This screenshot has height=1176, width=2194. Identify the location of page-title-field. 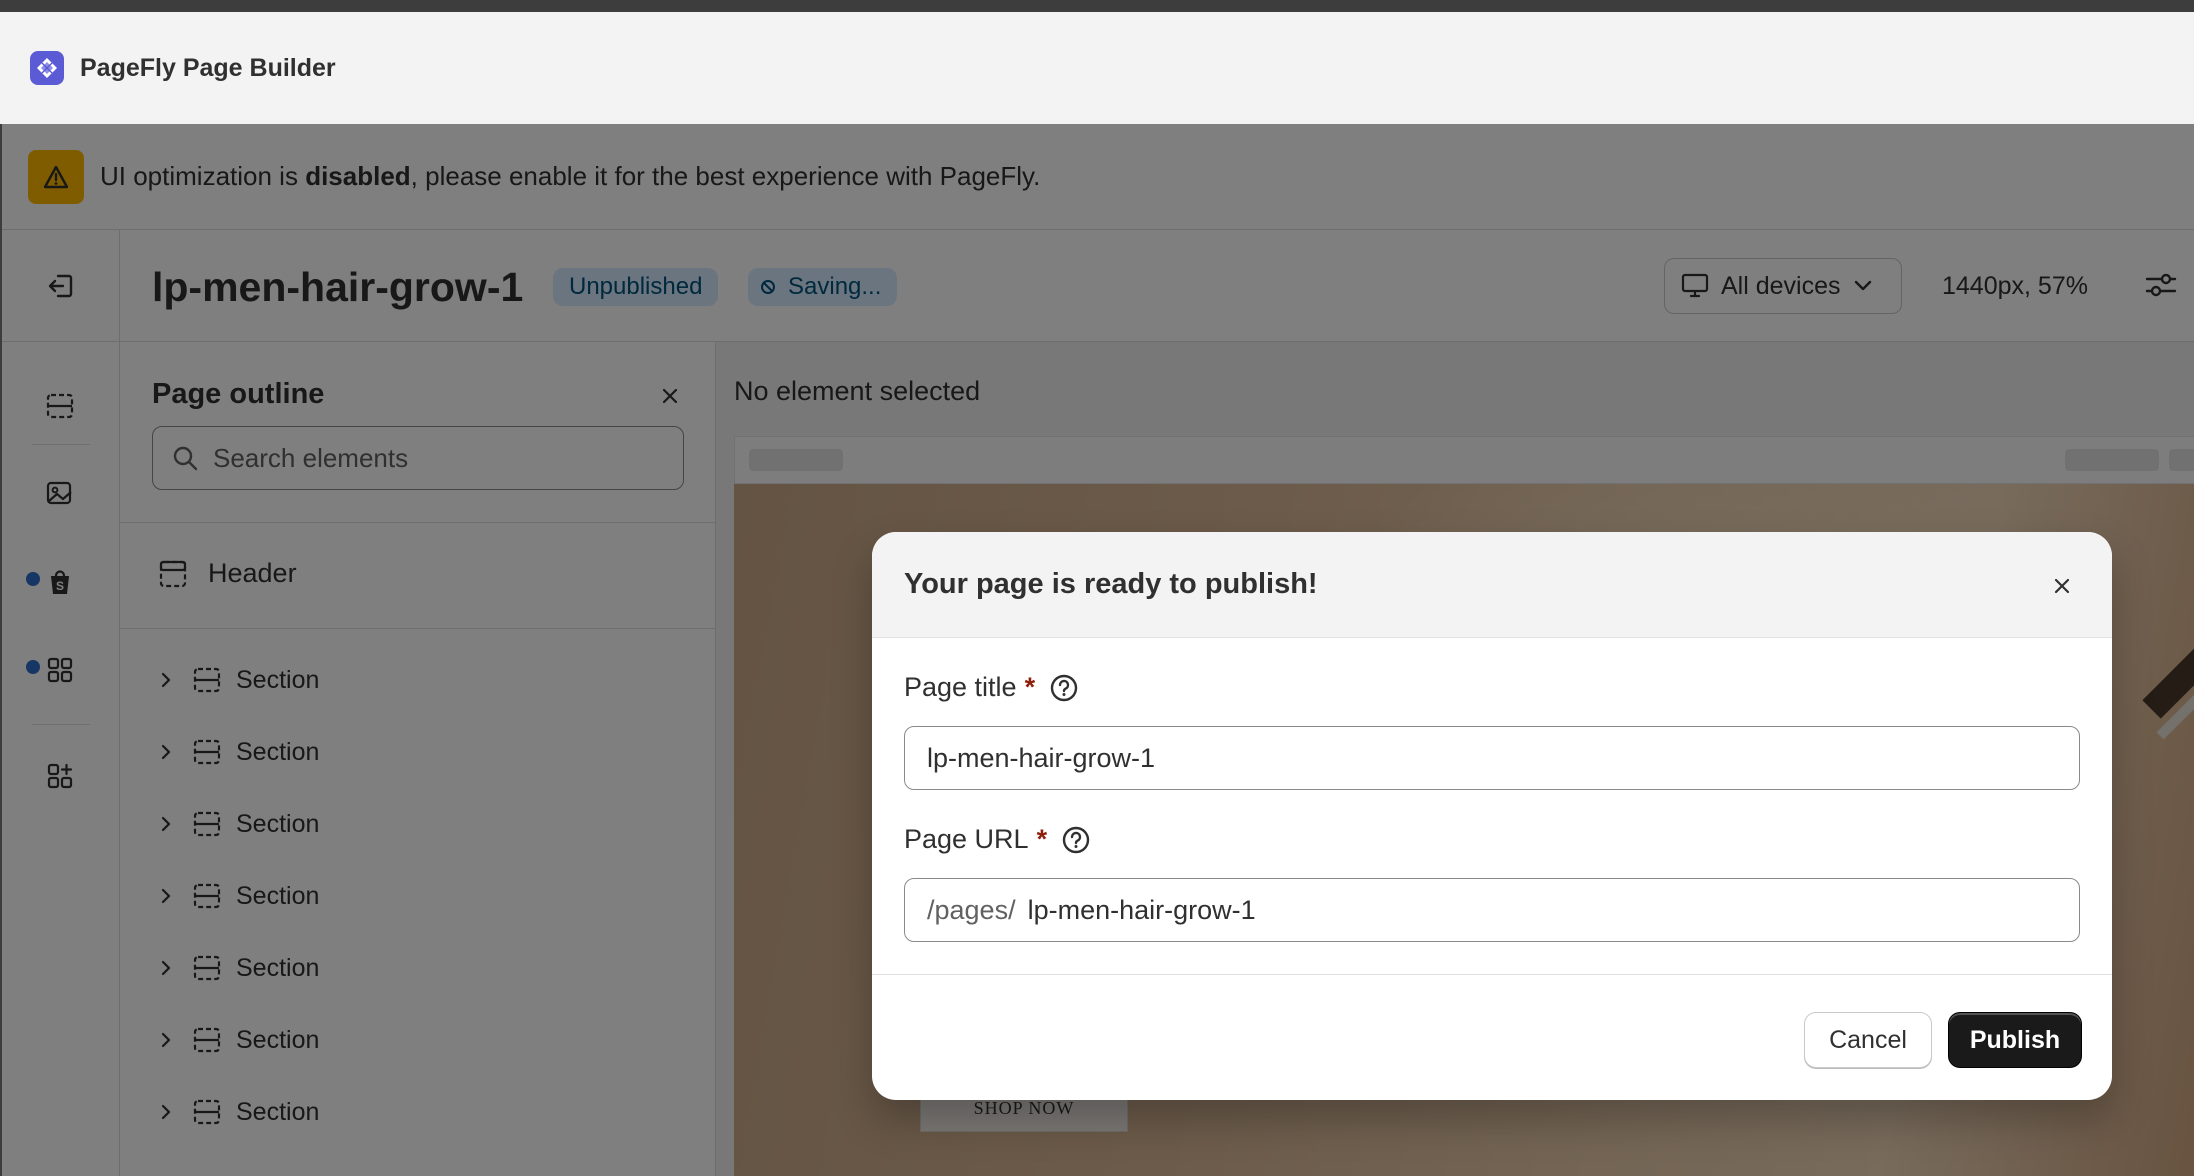
(1492, 758).